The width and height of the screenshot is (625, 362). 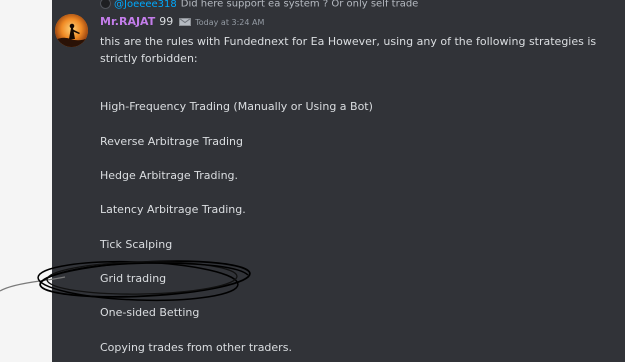 What do you see at coordinates (150, 312) in the screenshot?
I see `rule-item: One-sided Betting` at bounding box center [150, 312].